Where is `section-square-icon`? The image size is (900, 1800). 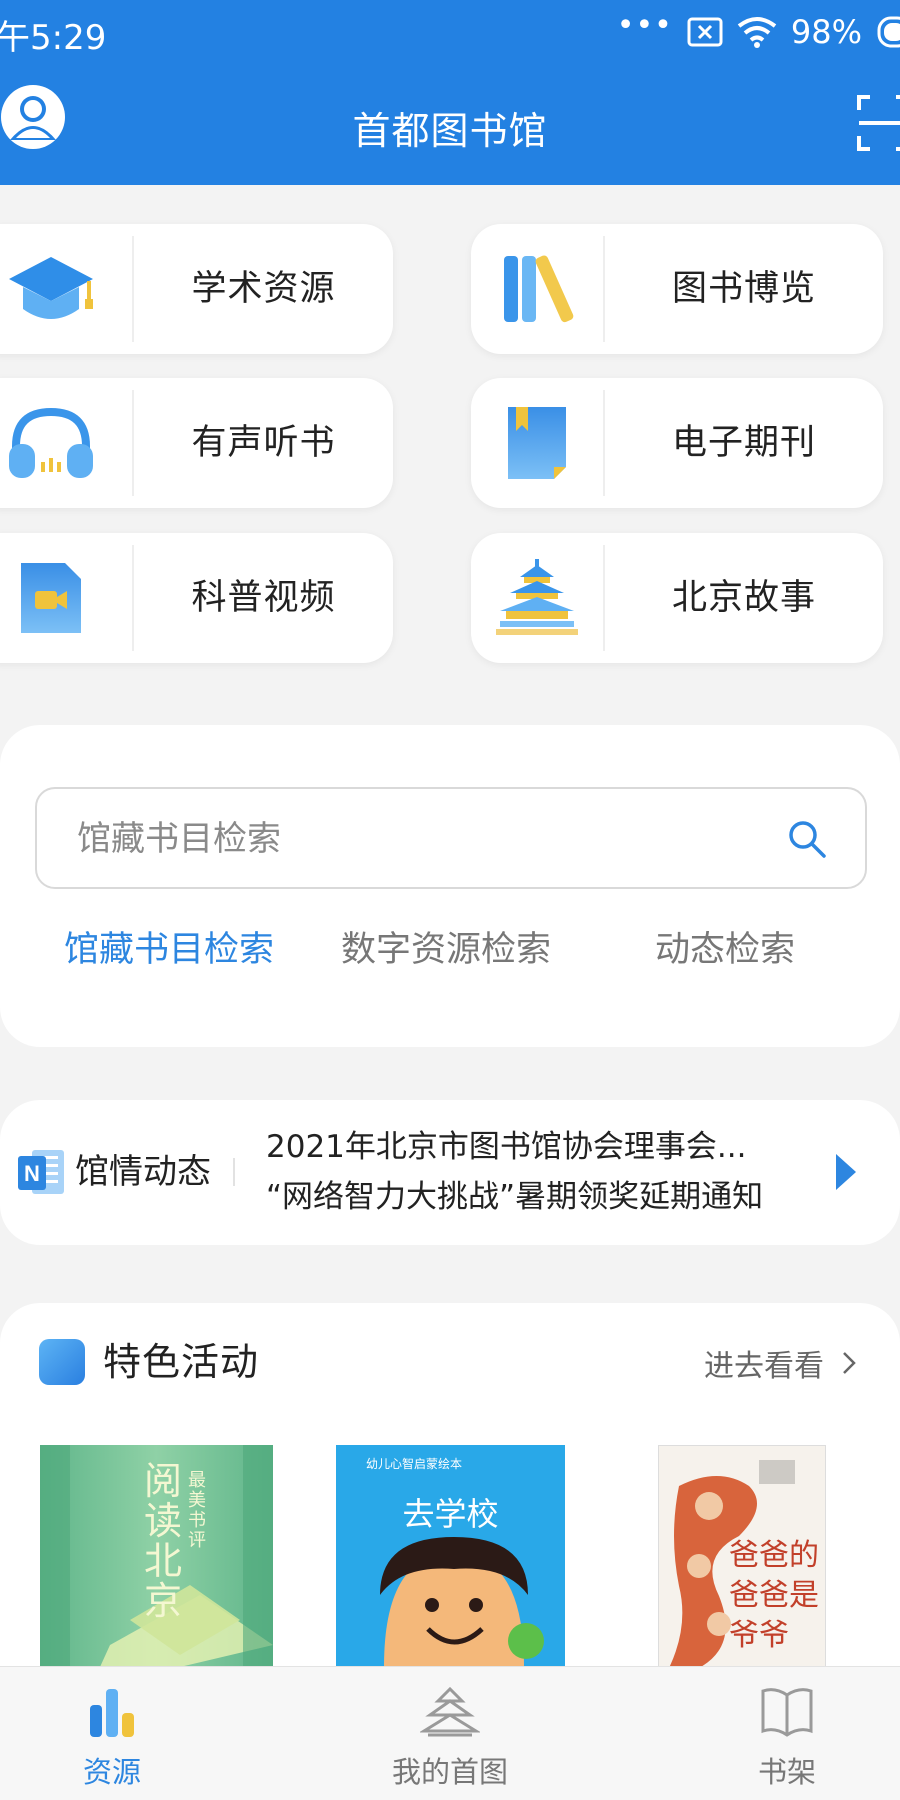 section-square-icon is located at coordinates (62, 1362).